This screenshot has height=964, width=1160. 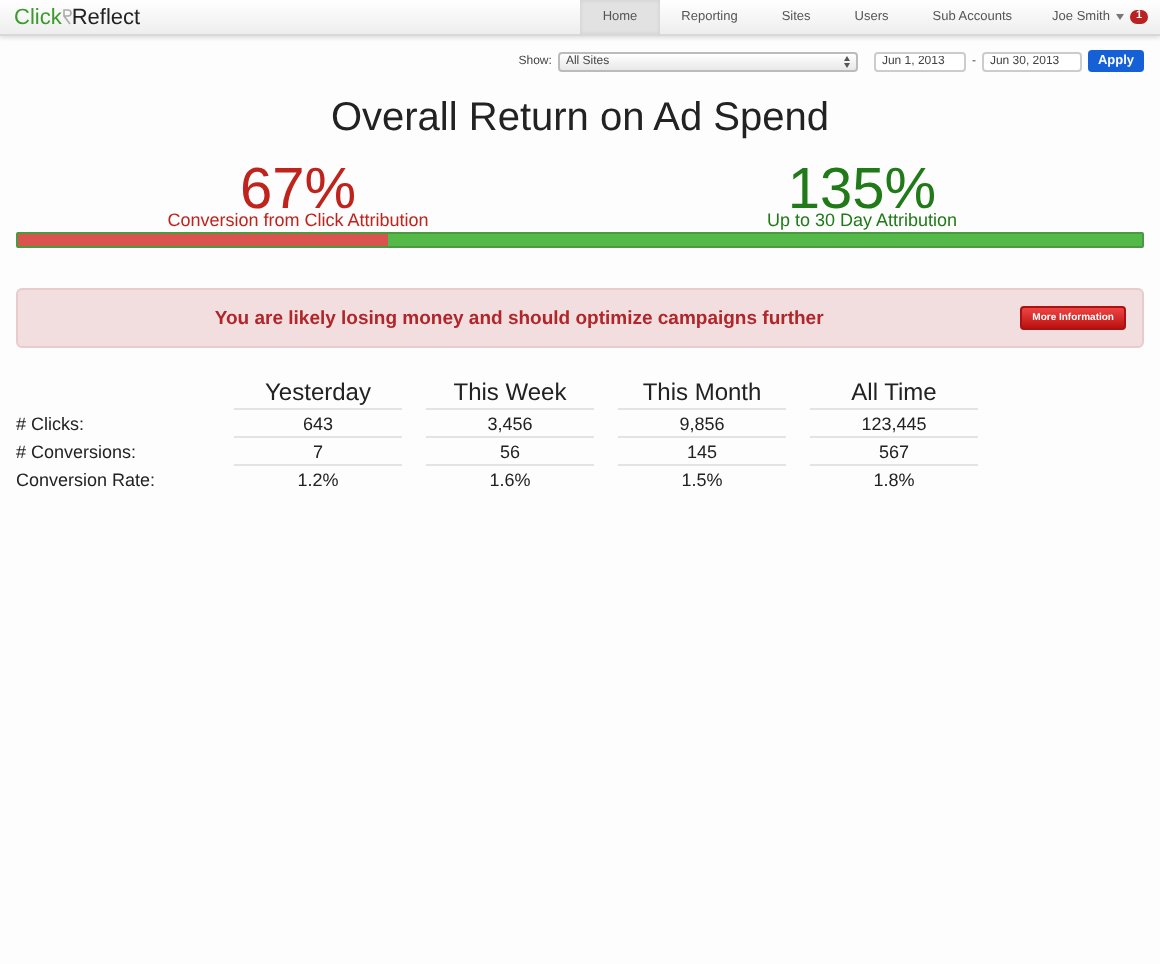 I want to click on logo-text: Reflect, so click(x=106, y=17).